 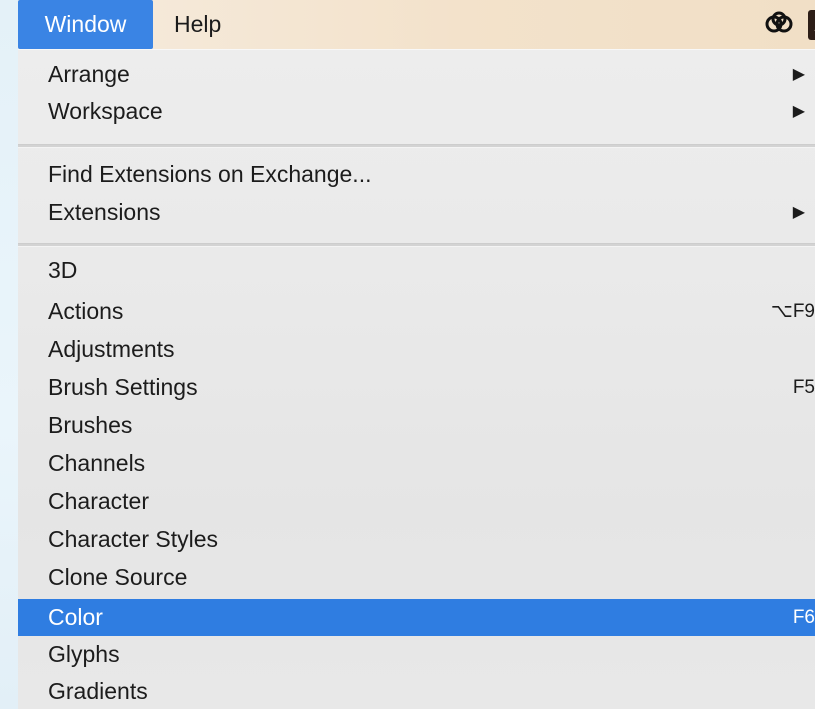 What do you see at coordinates (10, 354) in the screenshot?
I see `desktop-background` at bounding box center [10, 354].